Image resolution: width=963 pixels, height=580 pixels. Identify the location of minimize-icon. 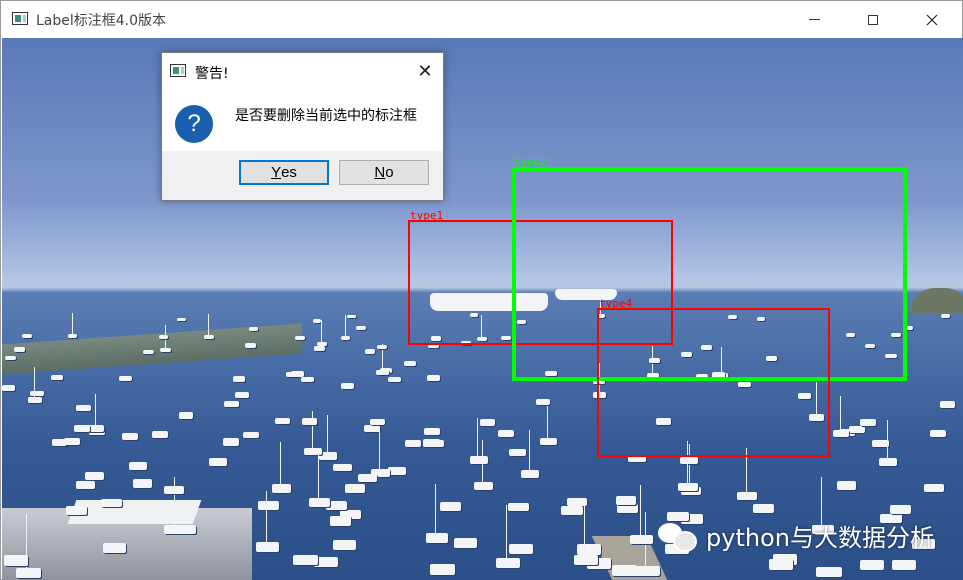
(814, 19).